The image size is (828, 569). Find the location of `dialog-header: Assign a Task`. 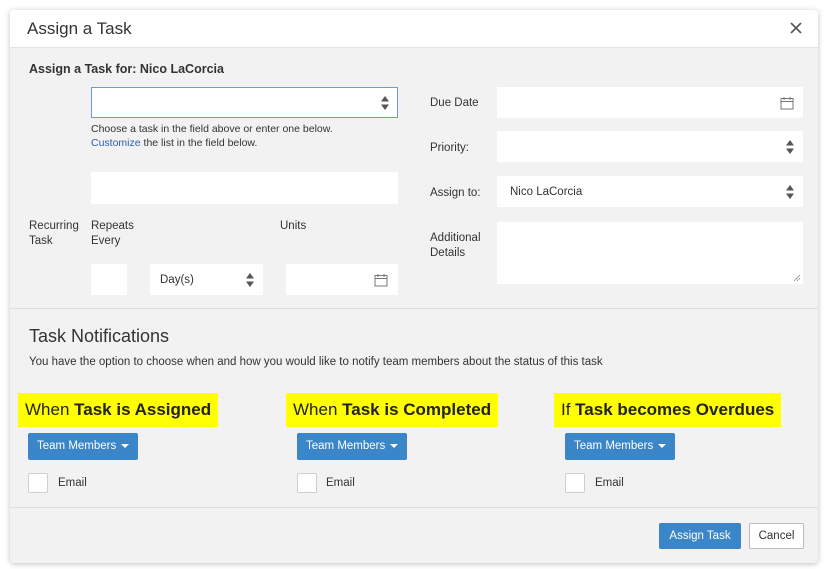

dialog-header: Assign a Task is located at coordinates (414, 29).